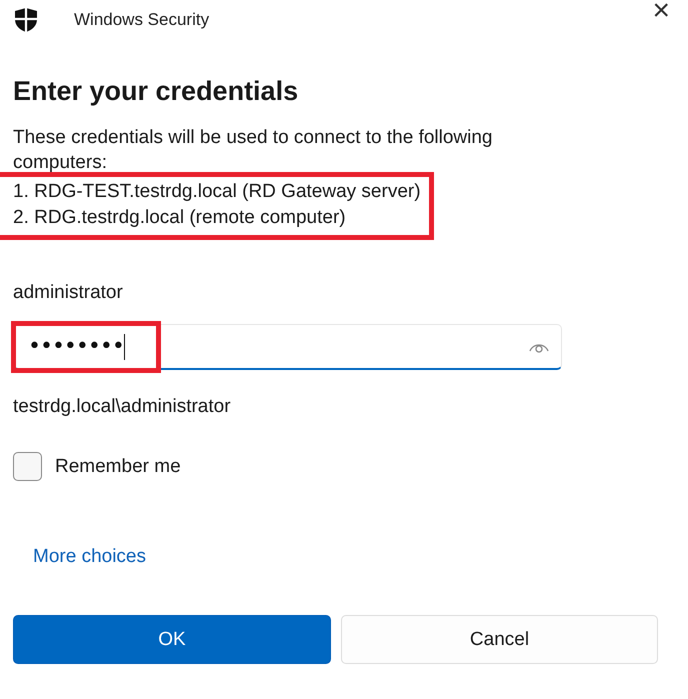 The image size is (688, 699). Describe the element at coordinates (499, 639) in the screenshot. I see `cancel-button: Cancel` at that location.